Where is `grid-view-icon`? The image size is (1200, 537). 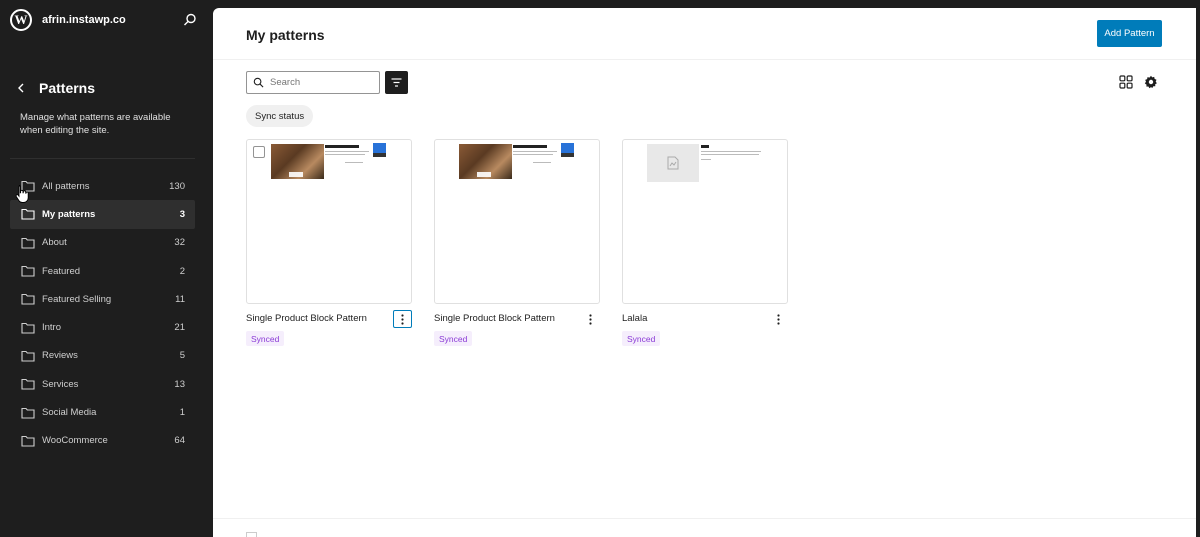
grid-view-icon is located at coordinates (1126, 82).